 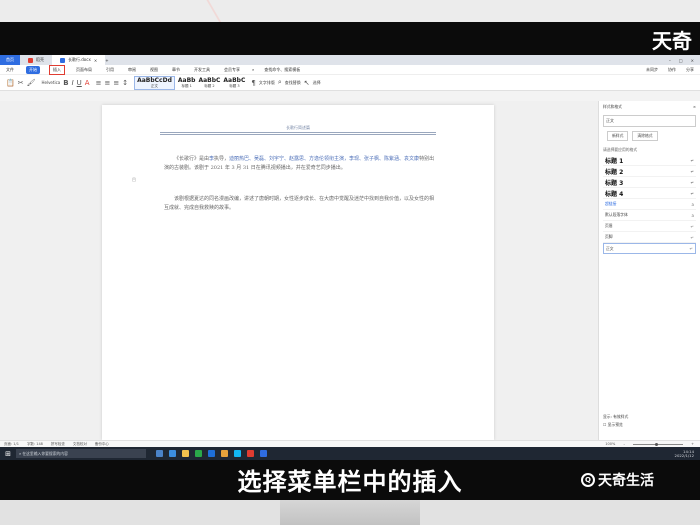 I want to click on wechat-icon, so click(x=198, y=453).